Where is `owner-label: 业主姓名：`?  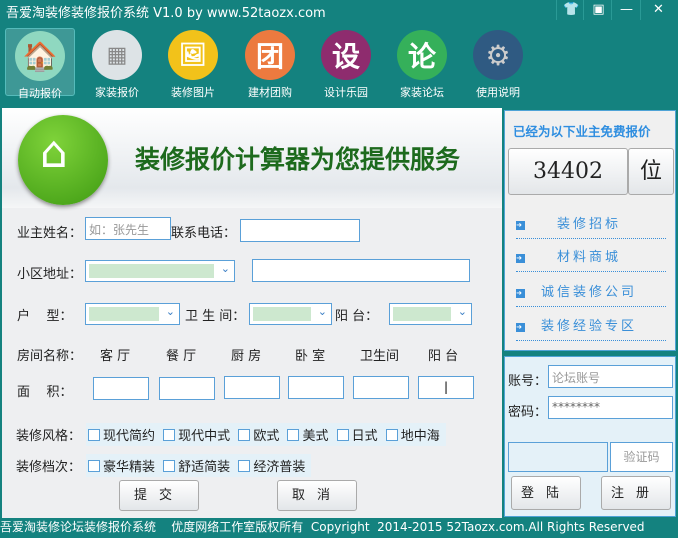
owner-label: 业主姓名： is located at coordinates (50, 233).